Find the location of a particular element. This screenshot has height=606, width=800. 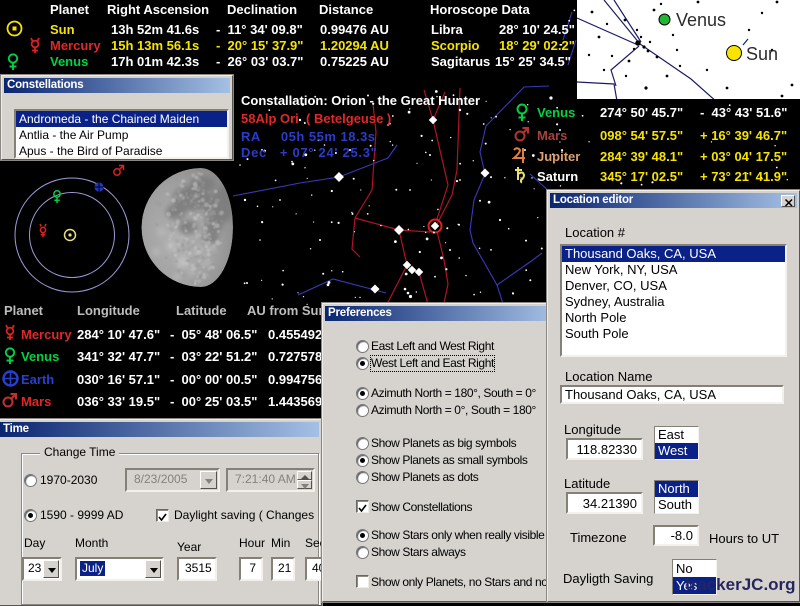

svg-text: Venus is located at coordinates (701, 20).